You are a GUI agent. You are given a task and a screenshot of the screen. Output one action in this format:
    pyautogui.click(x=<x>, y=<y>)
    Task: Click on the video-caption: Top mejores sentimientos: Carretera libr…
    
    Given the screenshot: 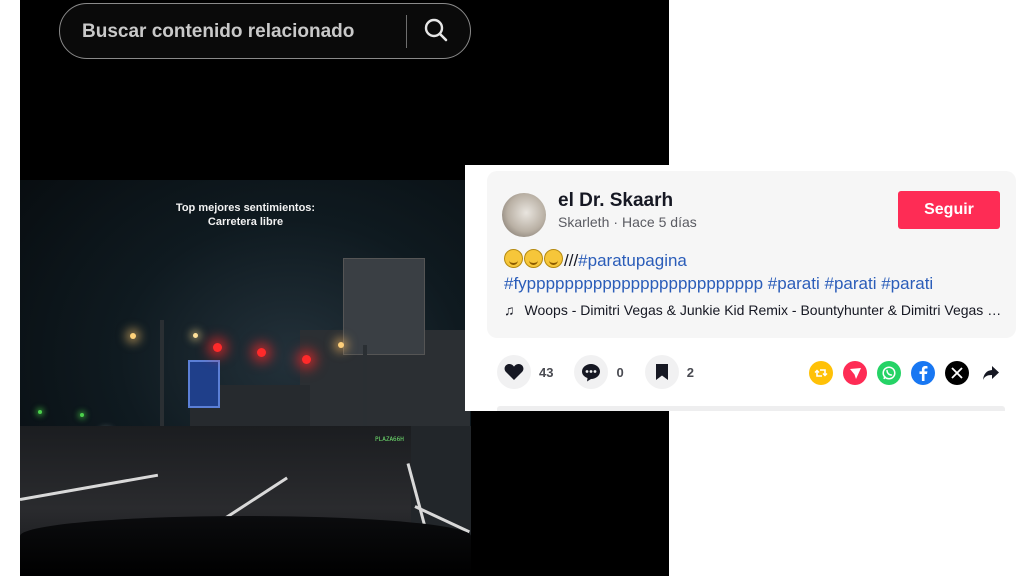 What is the action you would take?
    pyautogui.click(x=245, y=215)
    